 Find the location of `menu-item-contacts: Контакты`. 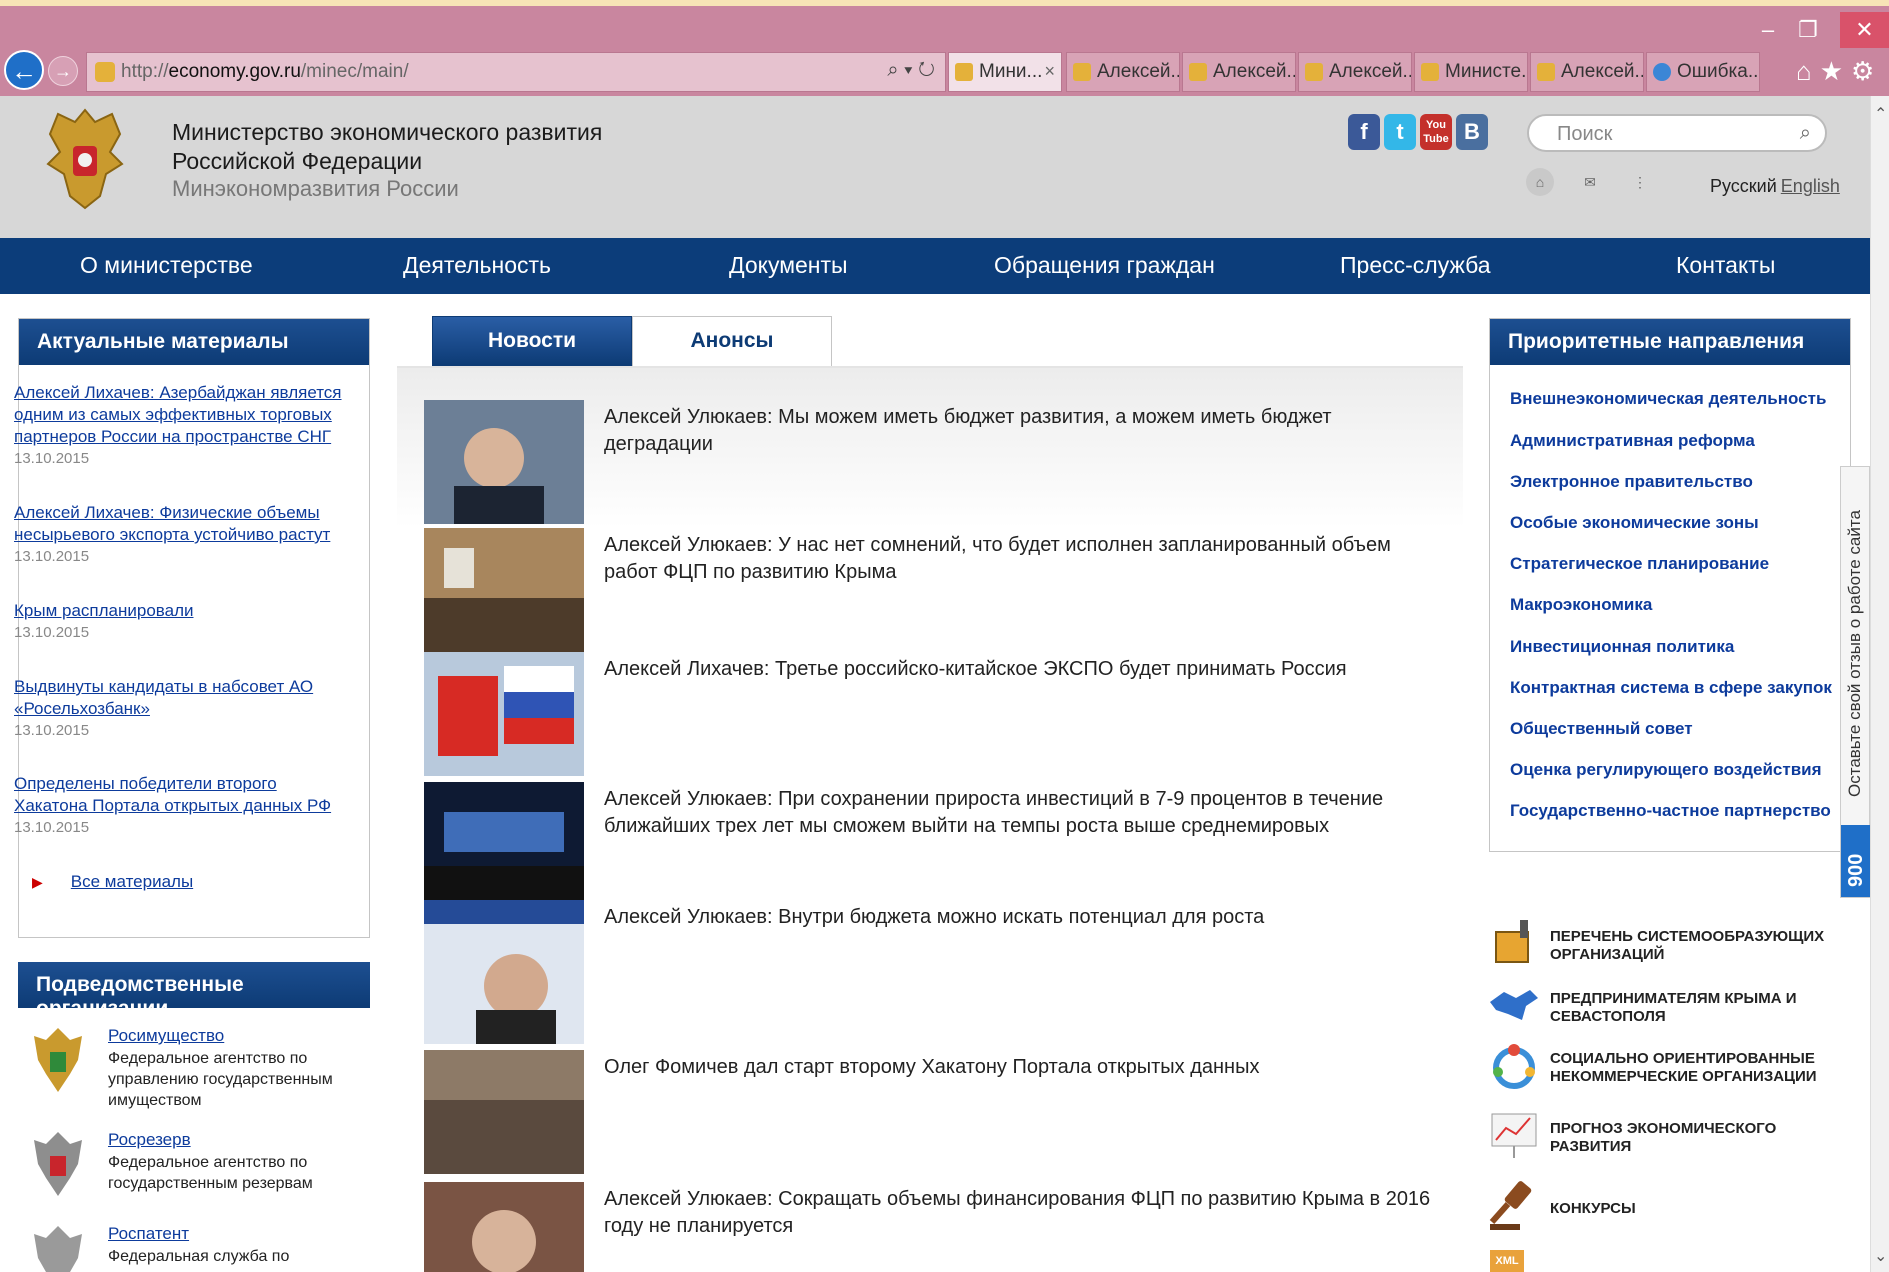

menu-item-contacts: Контакты is located at coordinates (1725, 265).